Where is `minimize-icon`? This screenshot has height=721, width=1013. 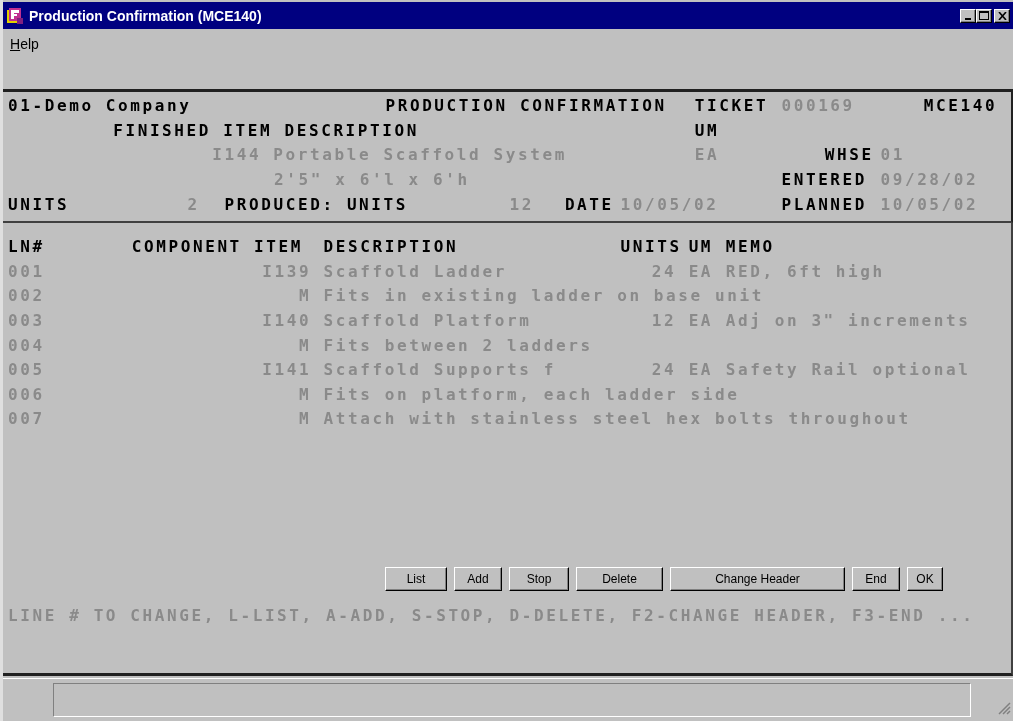 minimize-icon is located at coordinates (968, 18).